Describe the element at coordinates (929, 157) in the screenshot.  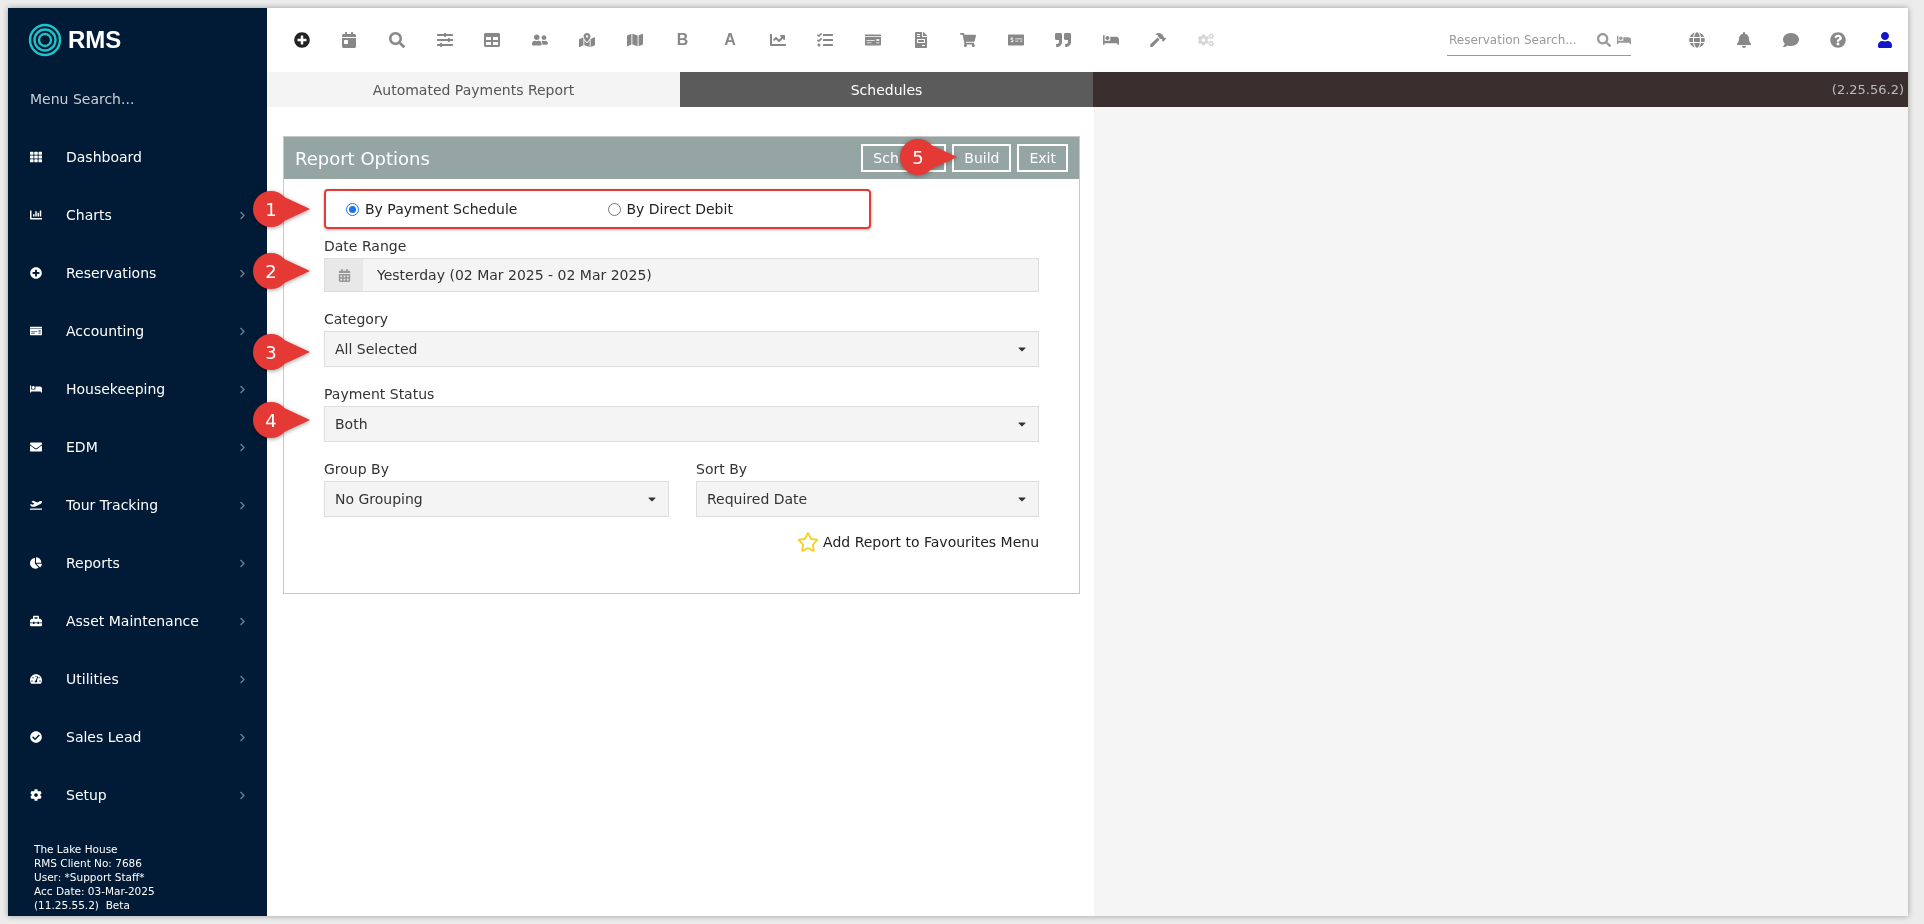
I see `callout-tooltip: 5` at that location.